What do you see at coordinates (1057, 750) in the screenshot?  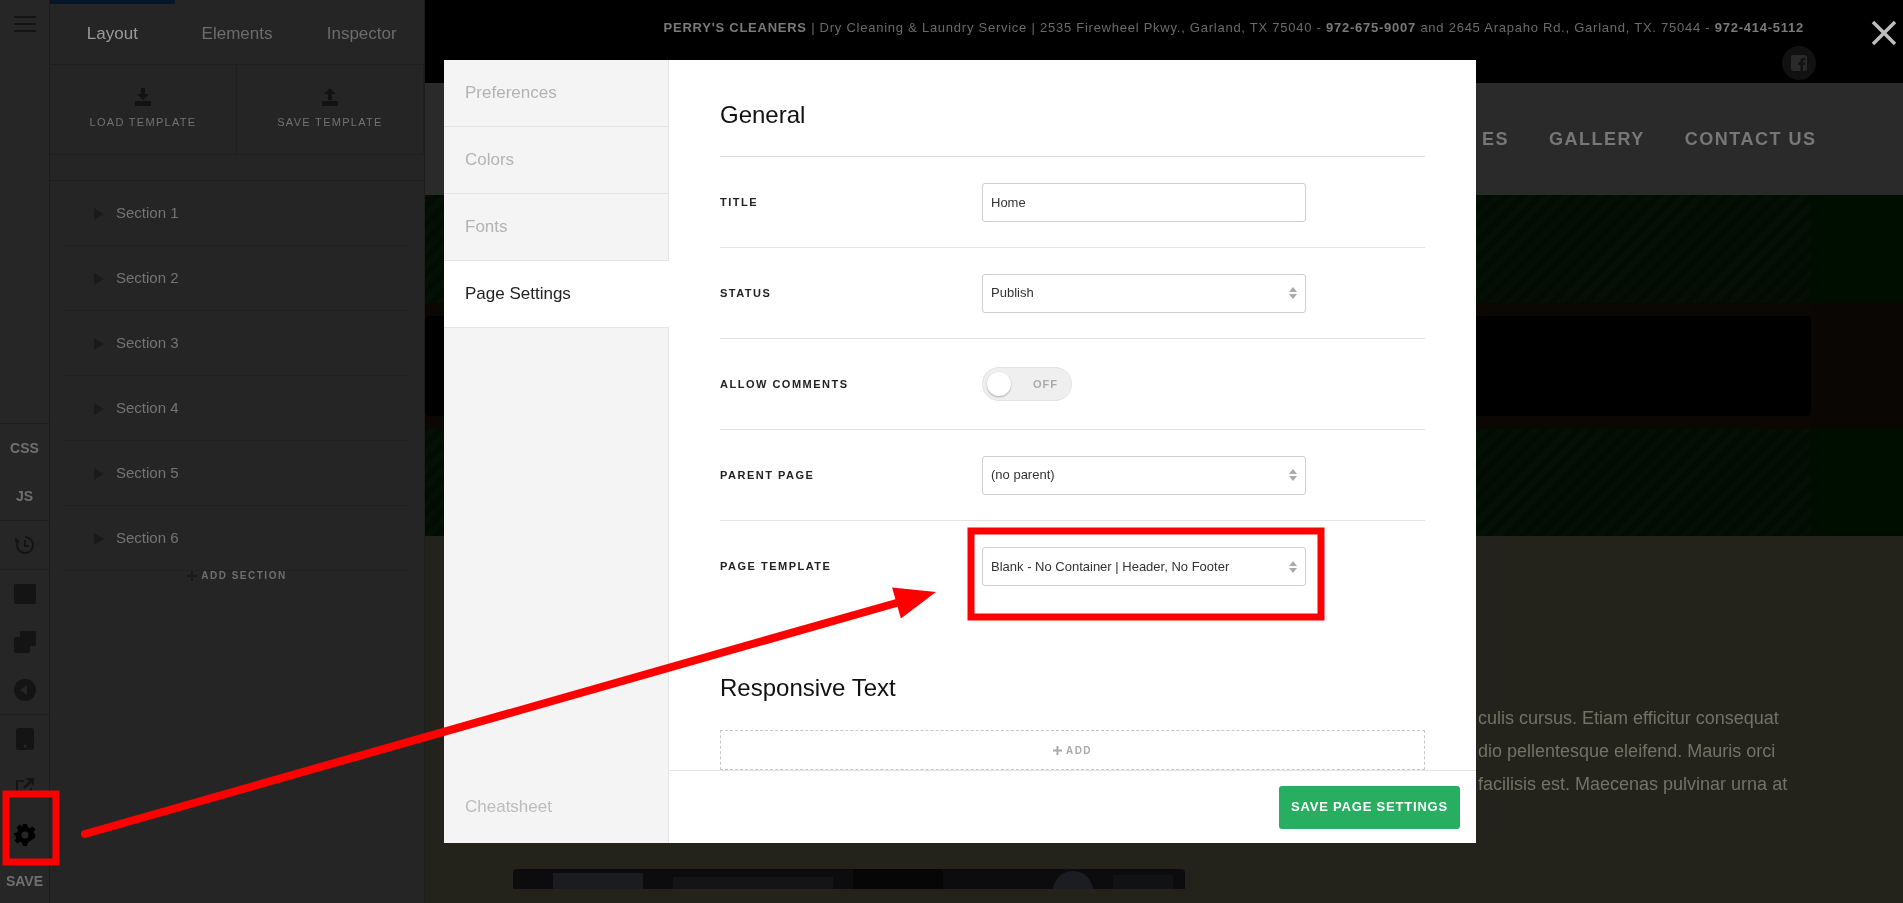 I see `plus-icon` at bounding box center [1057, 750].